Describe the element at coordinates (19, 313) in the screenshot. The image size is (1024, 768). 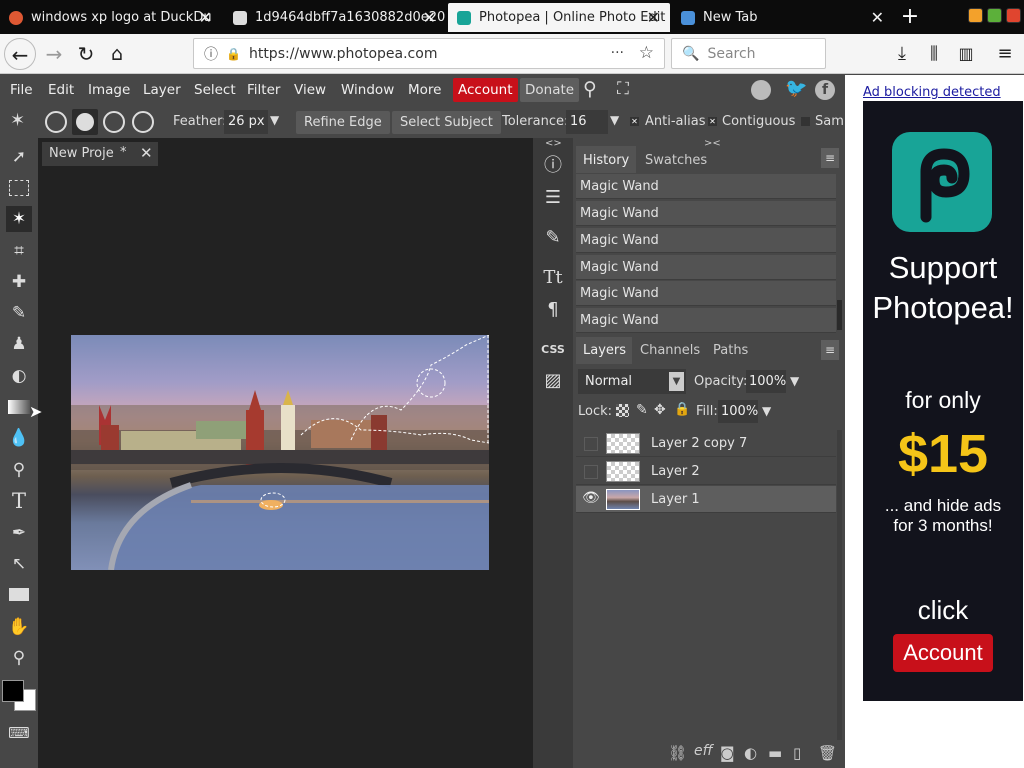
I see `brush-tool-icon: ✎` at that location.